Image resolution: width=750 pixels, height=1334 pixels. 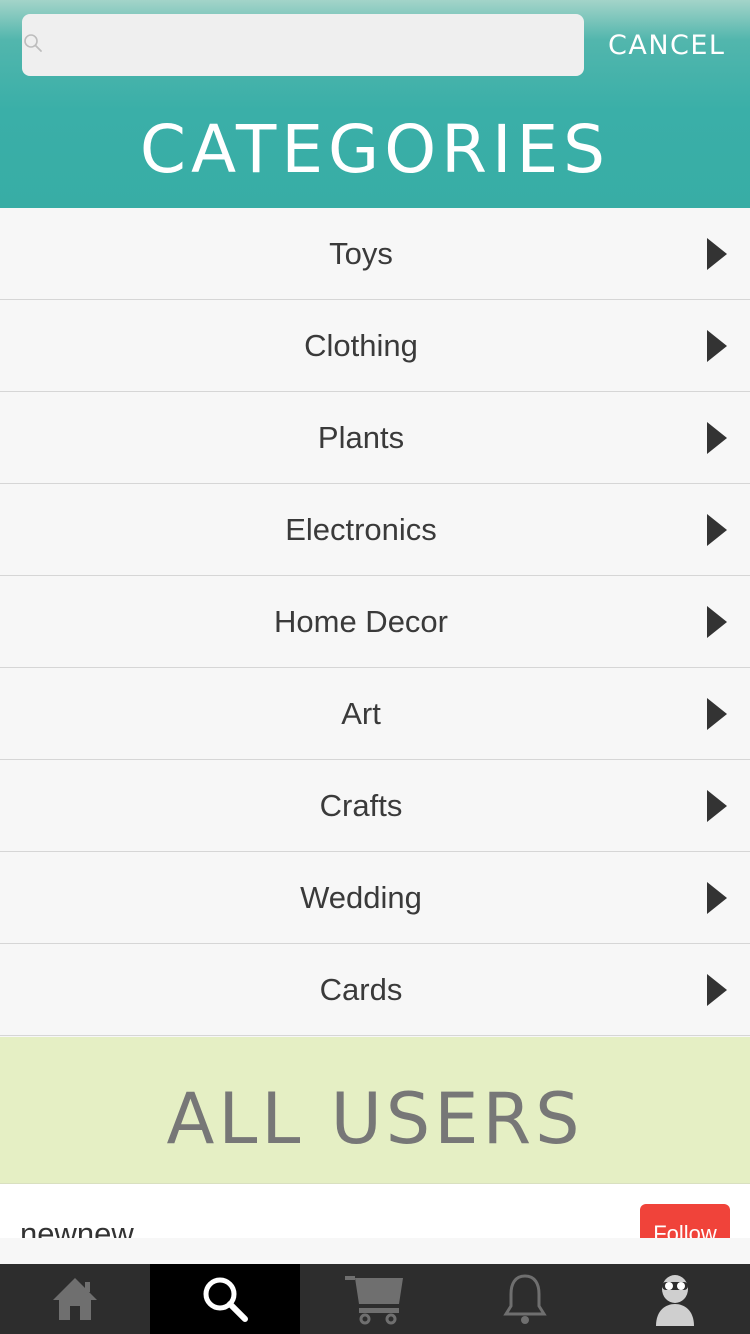 I want to click on tab-search, so click(x=225, y=1299).